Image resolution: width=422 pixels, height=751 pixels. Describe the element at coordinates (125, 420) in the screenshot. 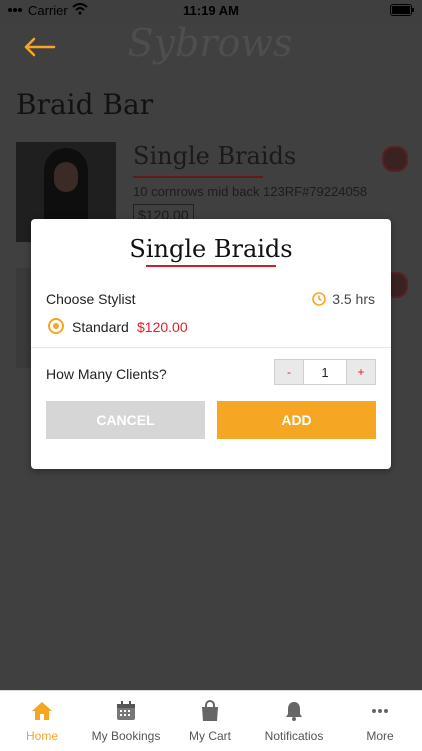

I see `cancel-button: CANCEL` at that location.